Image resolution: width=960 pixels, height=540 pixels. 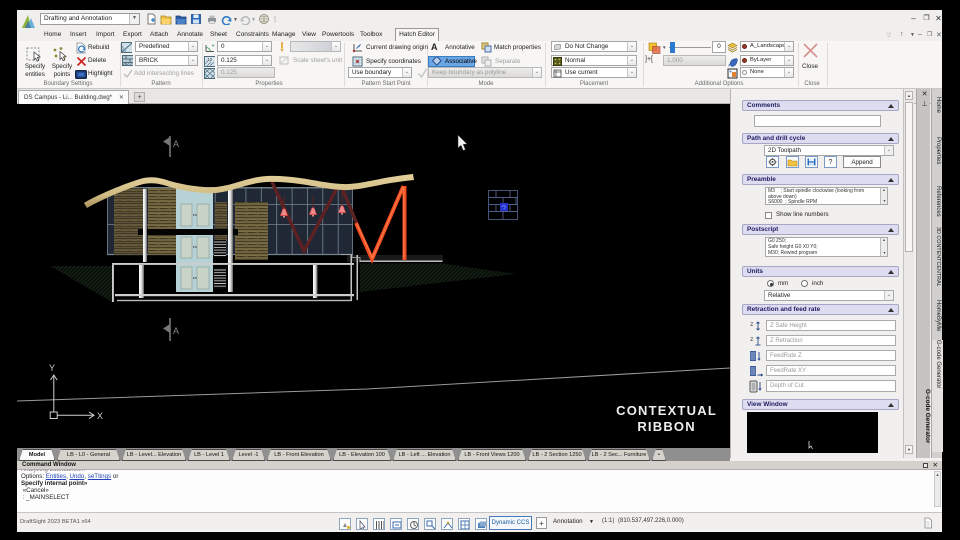 What do you see at coordinates (209, 59) in the screenshot?
I see `svg-text: .12` at bounding box center [209, 59].